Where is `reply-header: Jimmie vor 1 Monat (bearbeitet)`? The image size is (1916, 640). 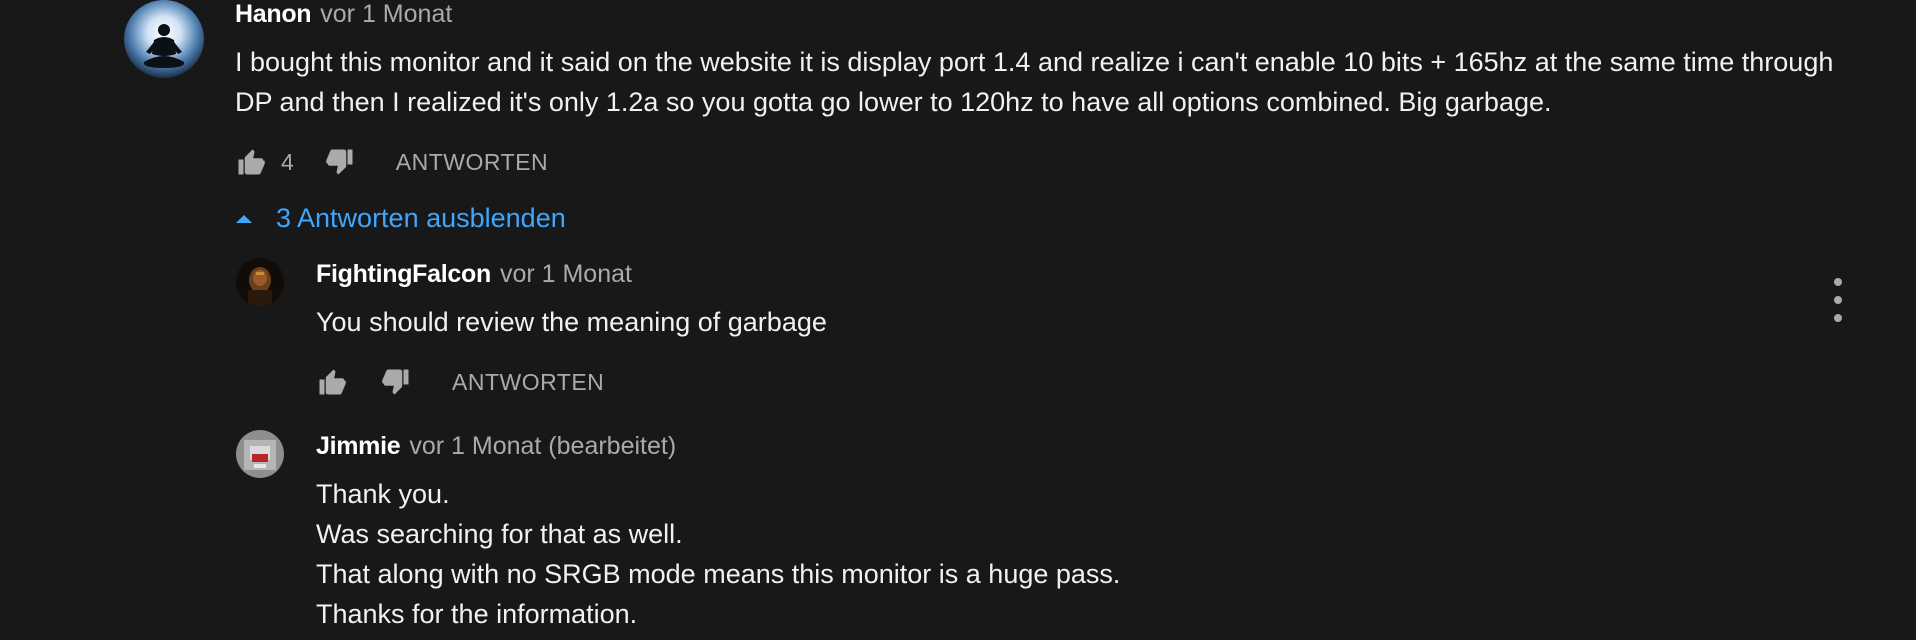 reply-header: Jimmie vor 1 Monat (bearbeitet) is located at coordinates (496, 446).